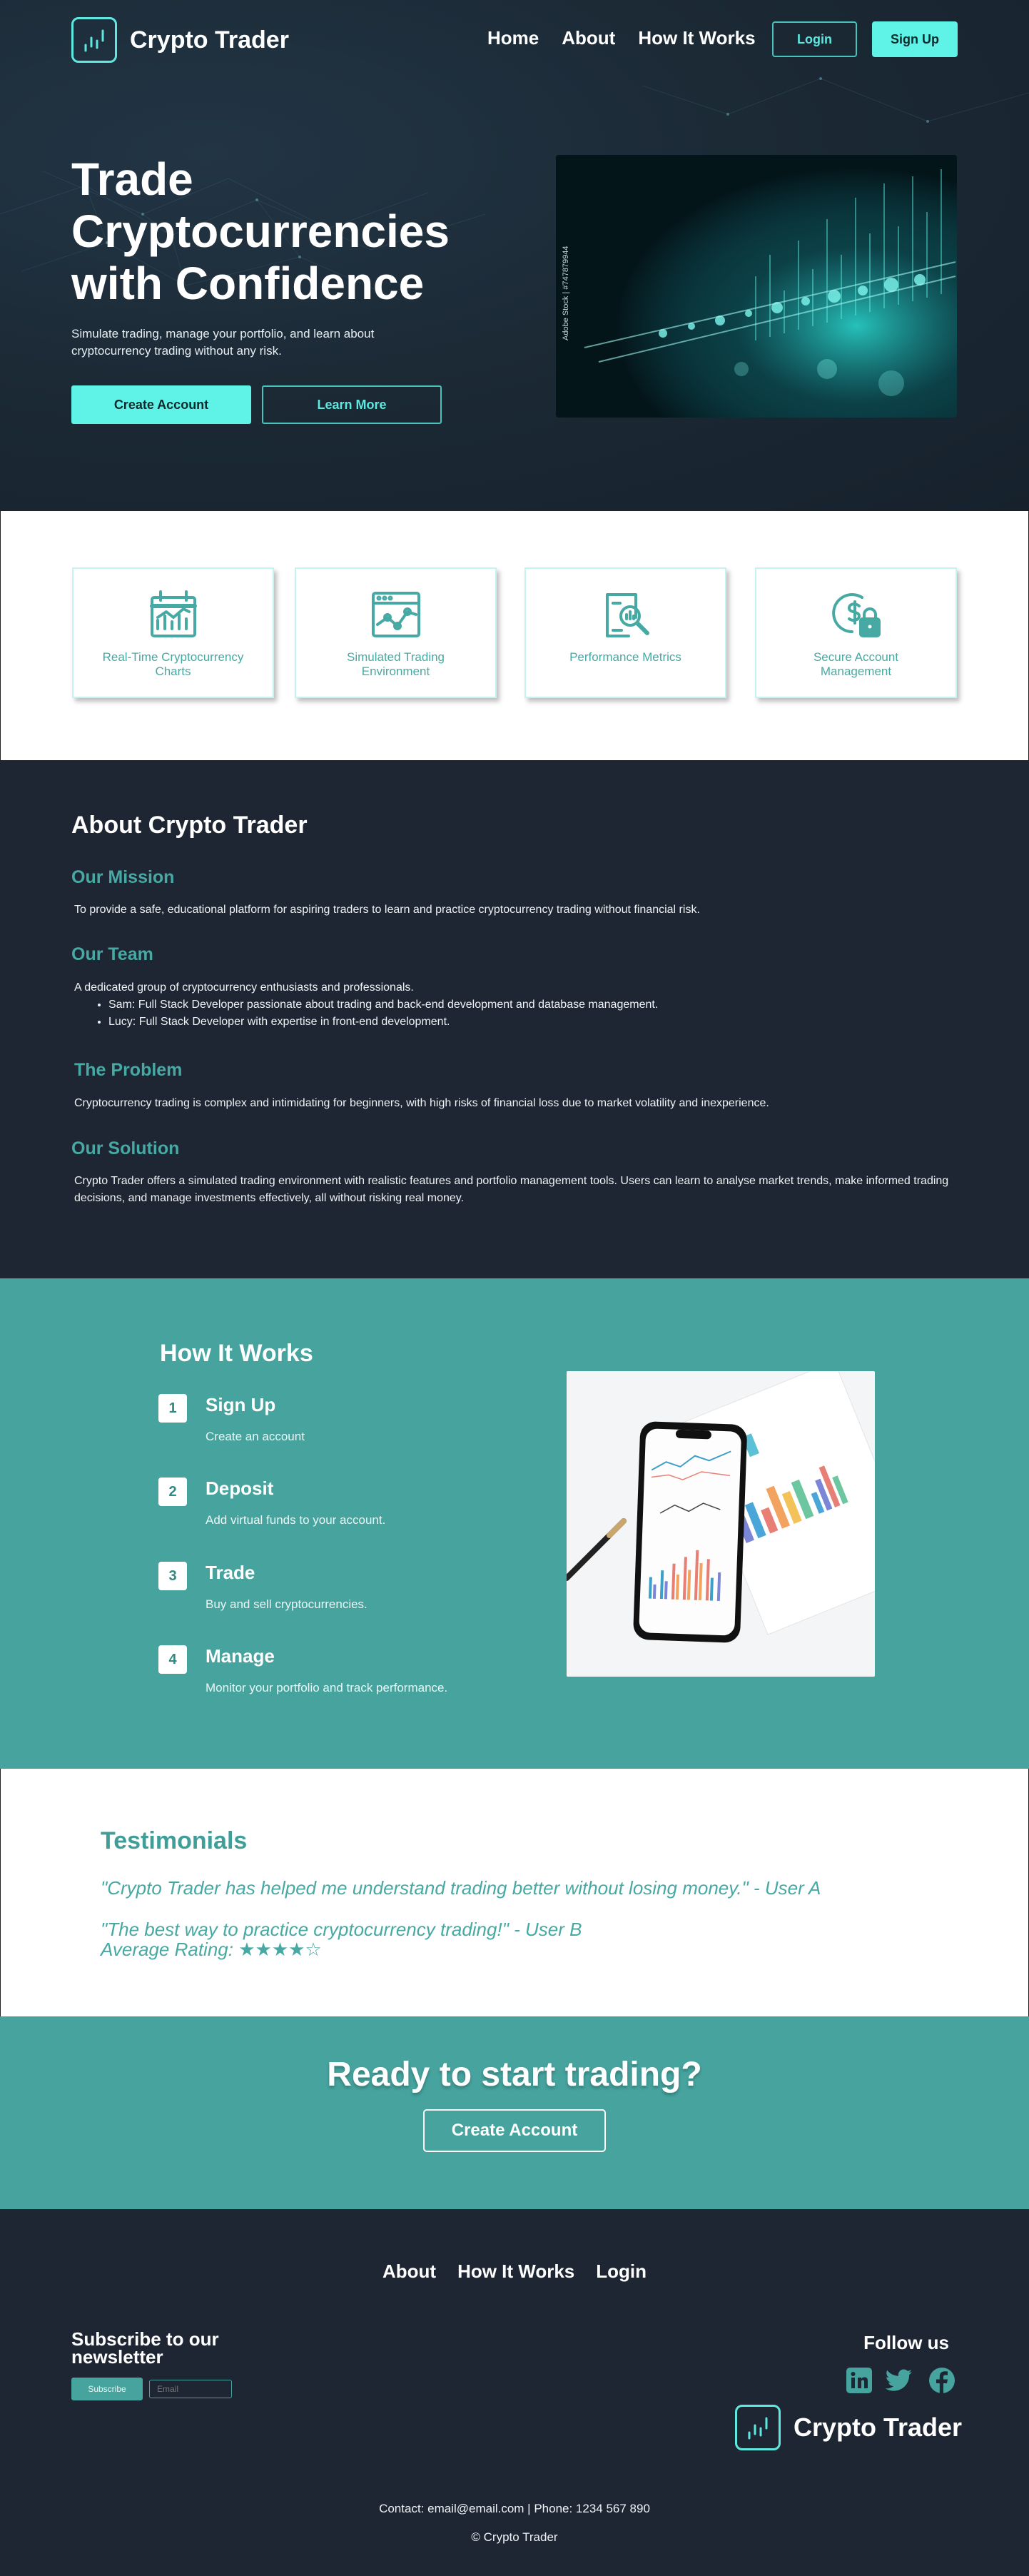  Describe the element at coordinates (125, 1148) in the screenshot. I see `solution-title: Our Solution` at that location.